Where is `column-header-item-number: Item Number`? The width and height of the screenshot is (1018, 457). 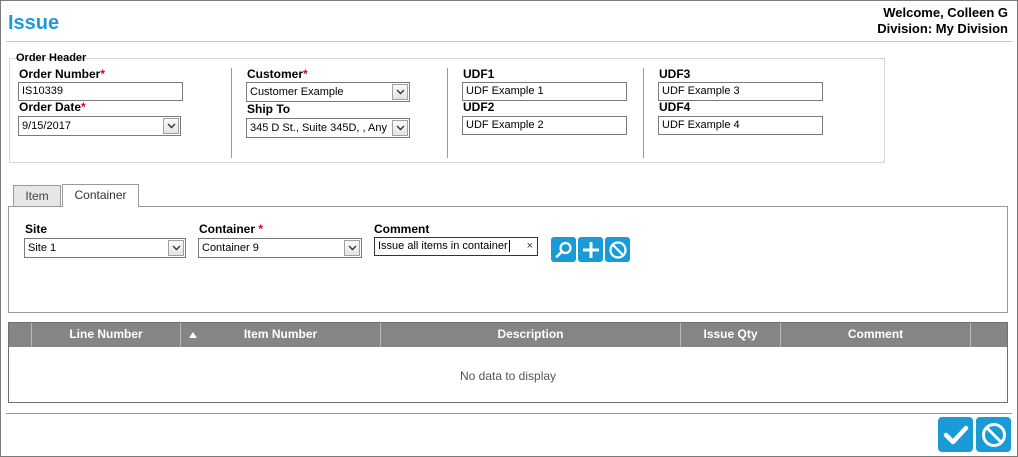
column-header-item-number: Item Number is located at coordinates (281, 335).